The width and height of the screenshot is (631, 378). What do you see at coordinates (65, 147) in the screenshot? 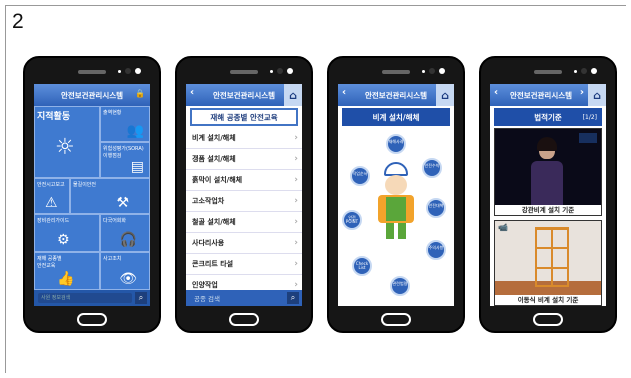
I see `sun-icon: ☼` at bounding box center [65, 147].